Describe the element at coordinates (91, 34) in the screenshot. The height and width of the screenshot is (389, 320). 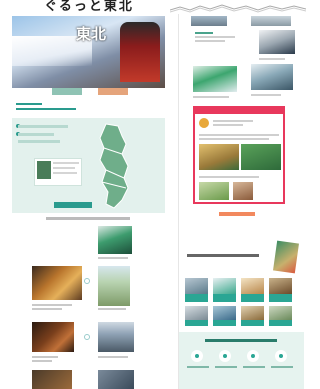
I see `hero-title: 東北` at that location.